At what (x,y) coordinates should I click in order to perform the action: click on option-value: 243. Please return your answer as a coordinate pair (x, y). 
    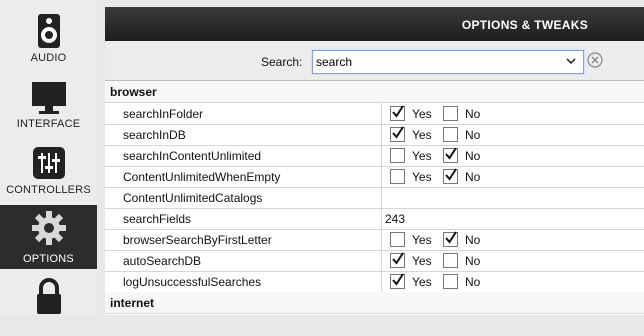
    Looking at the image, I should click on (395, 219).